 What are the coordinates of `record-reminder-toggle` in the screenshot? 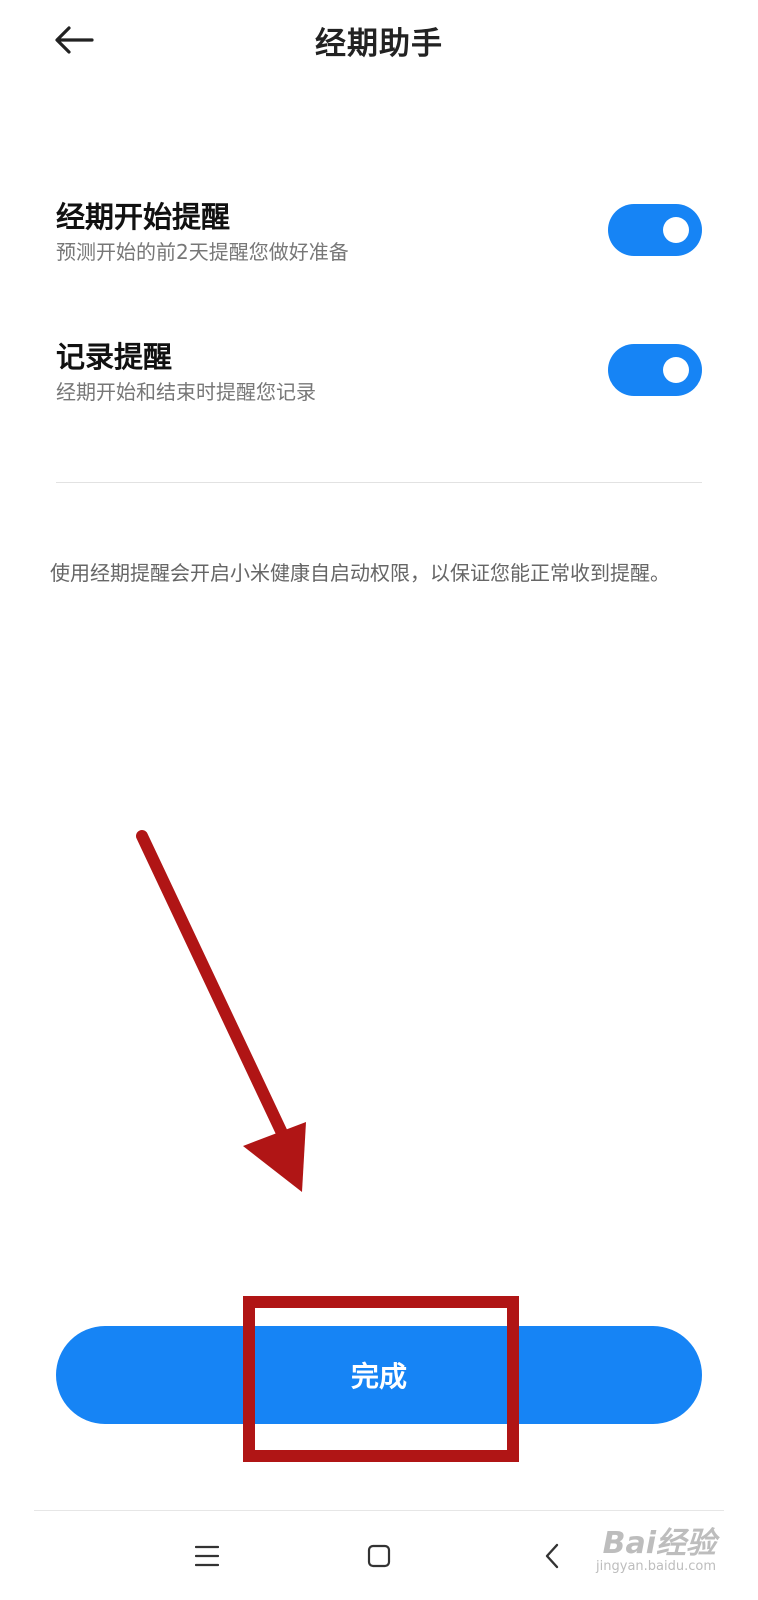 It's located at (655, 370).